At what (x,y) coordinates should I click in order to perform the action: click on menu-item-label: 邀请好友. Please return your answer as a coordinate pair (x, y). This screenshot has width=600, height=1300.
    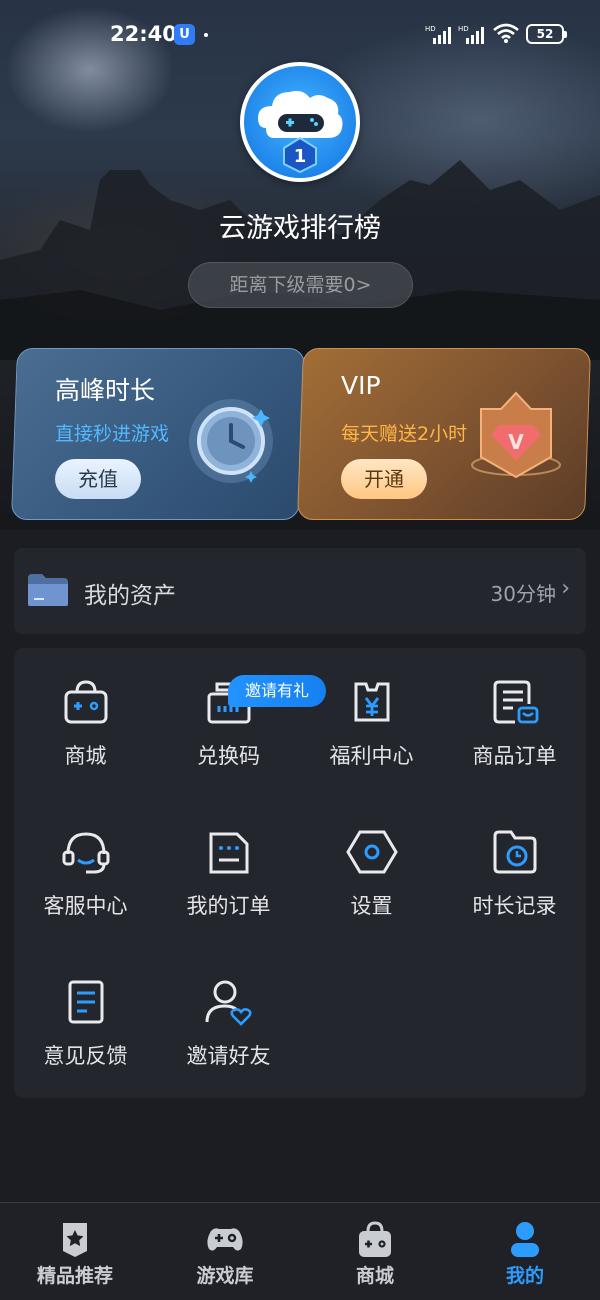
    Looking at the image, I should click on (228, 1056).